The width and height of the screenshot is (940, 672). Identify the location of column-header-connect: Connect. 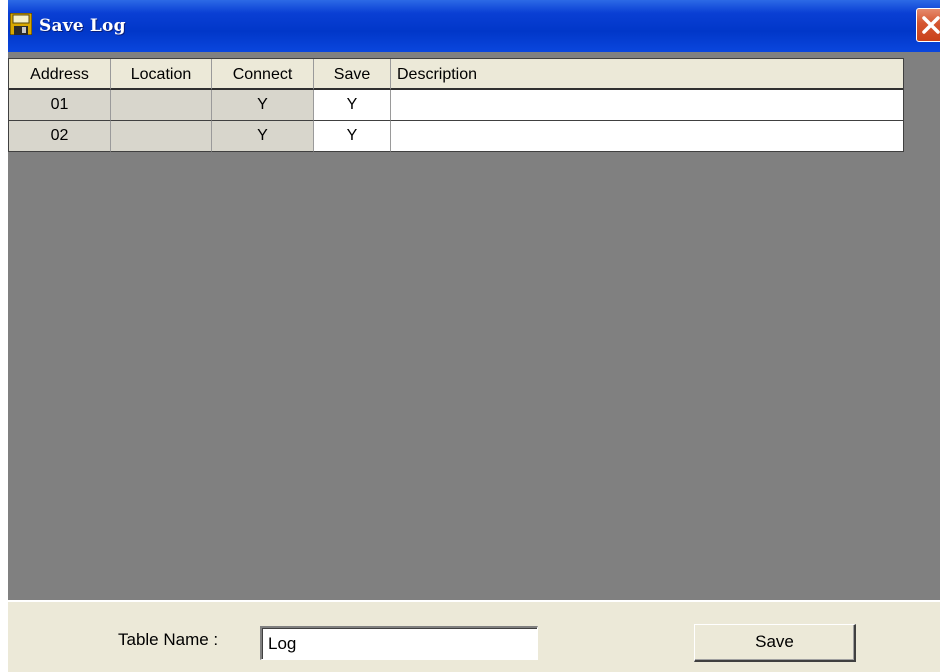
(263, 74).